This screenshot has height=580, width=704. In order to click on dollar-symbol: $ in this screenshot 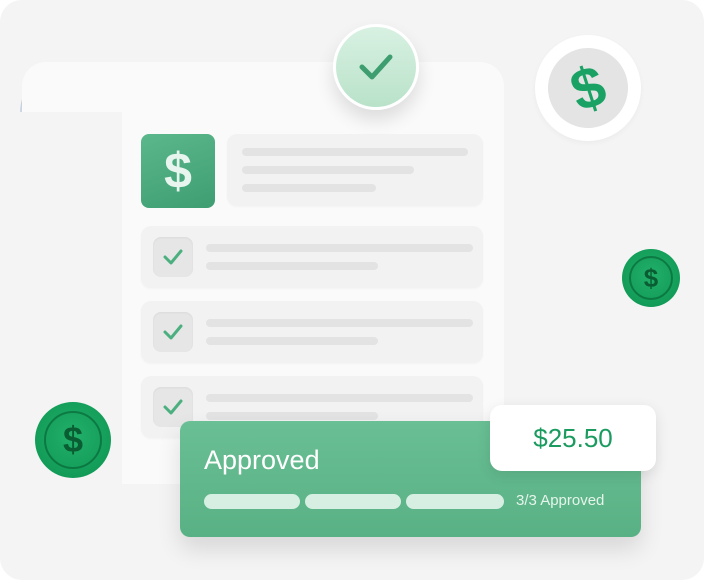, I will do `click(178, 171)`.